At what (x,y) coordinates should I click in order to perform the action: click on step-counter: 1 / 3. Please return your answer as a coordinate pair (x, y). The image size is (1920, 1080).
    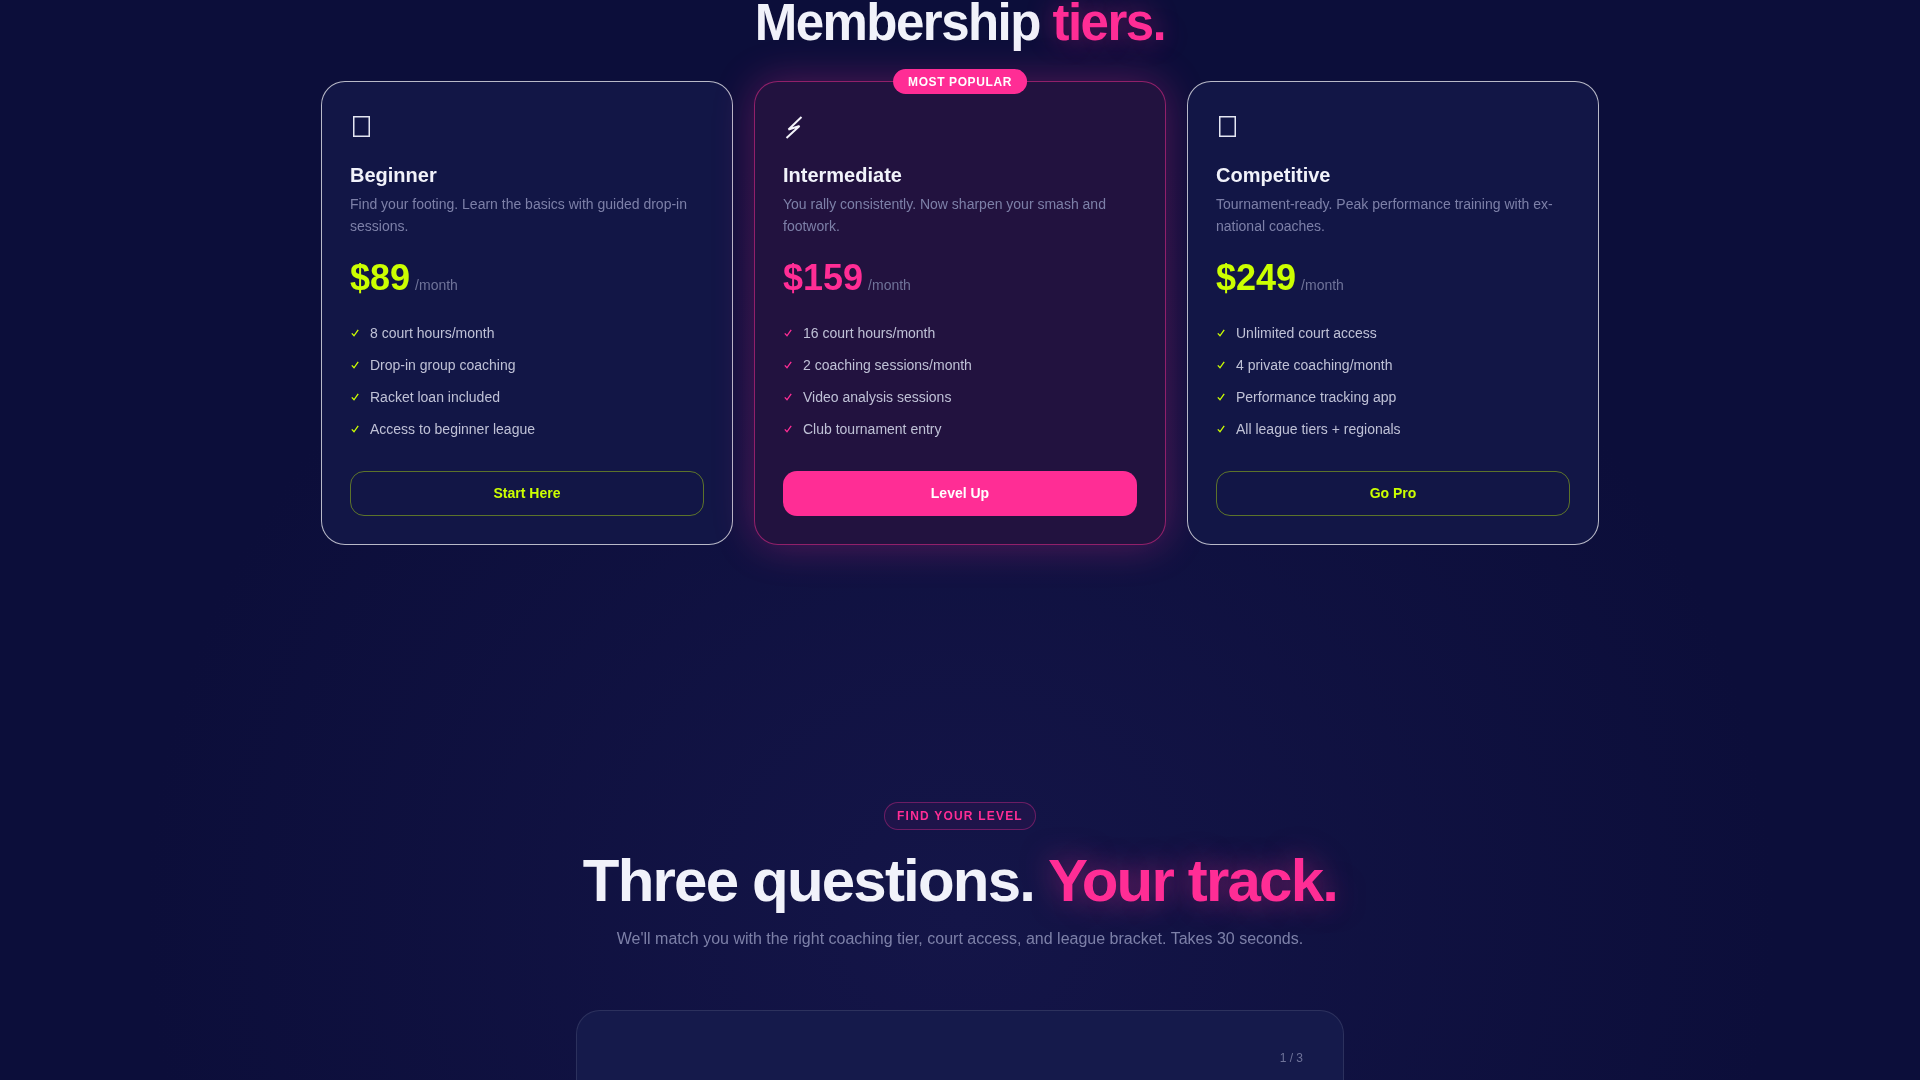
    Looking at the image, I should click on (1291, 1058).